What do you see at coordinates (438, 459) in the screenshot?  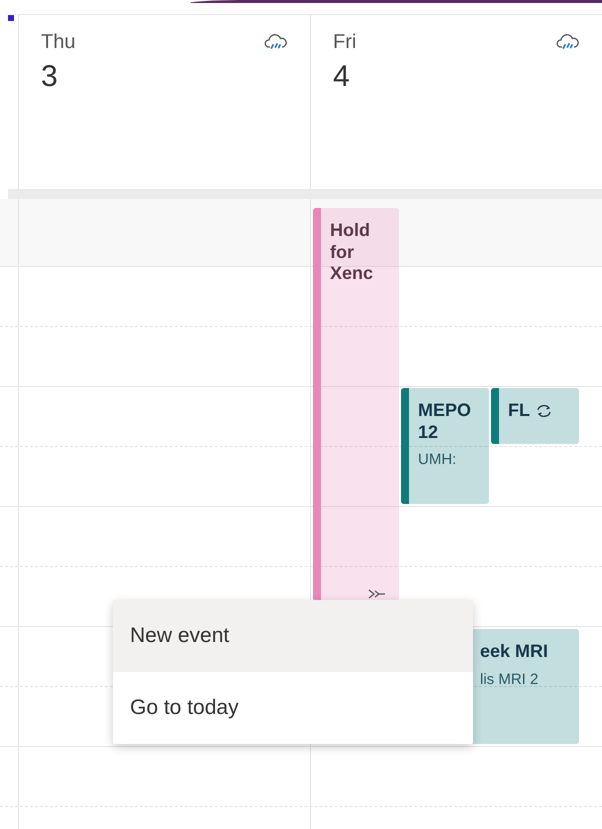 I see `event-location: UMH:` at bounding box center [438, 459].